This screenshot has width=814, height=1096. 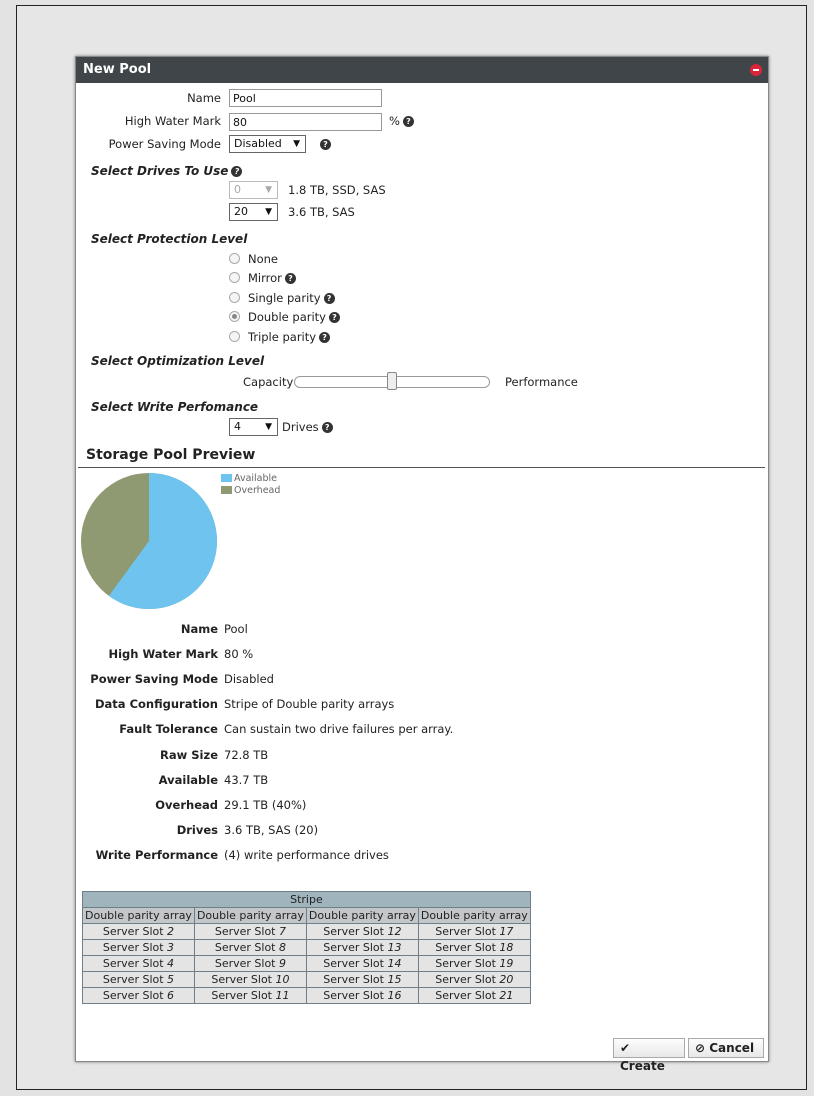 I want to click on sas-drive-count-select: 20 ▼, so click(x=253, y=212).